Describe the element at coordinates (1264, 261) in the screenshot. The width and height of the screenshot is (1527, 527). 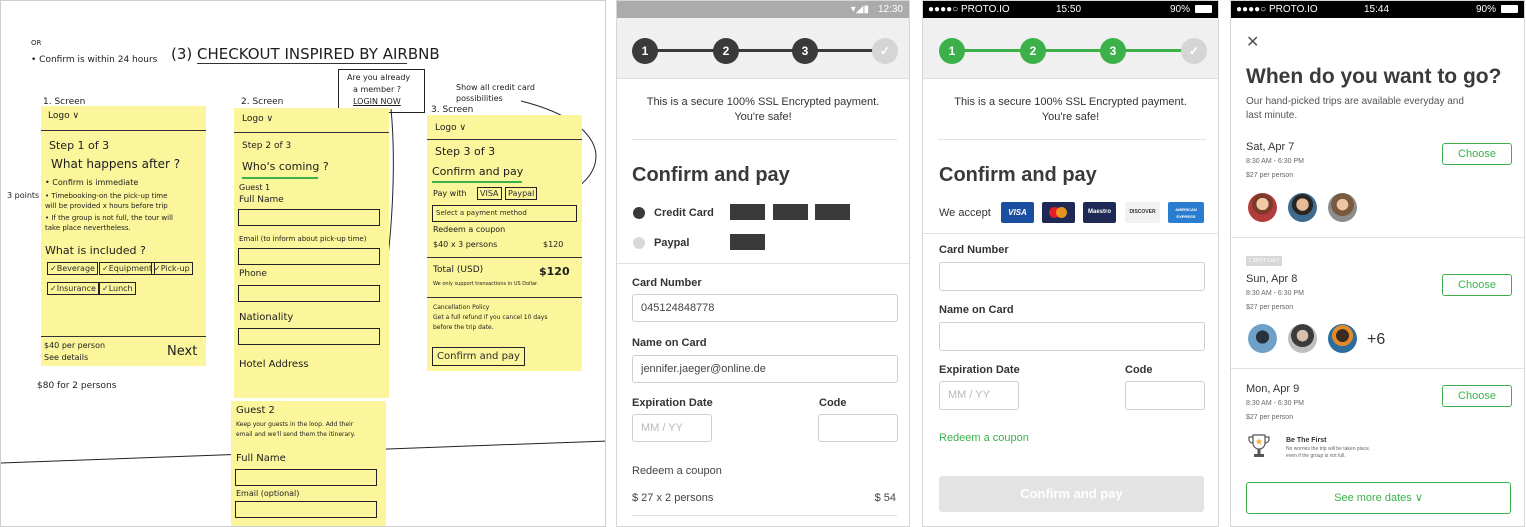
I see `spots-left-badge: 1 SPOT LEFT` at that location.